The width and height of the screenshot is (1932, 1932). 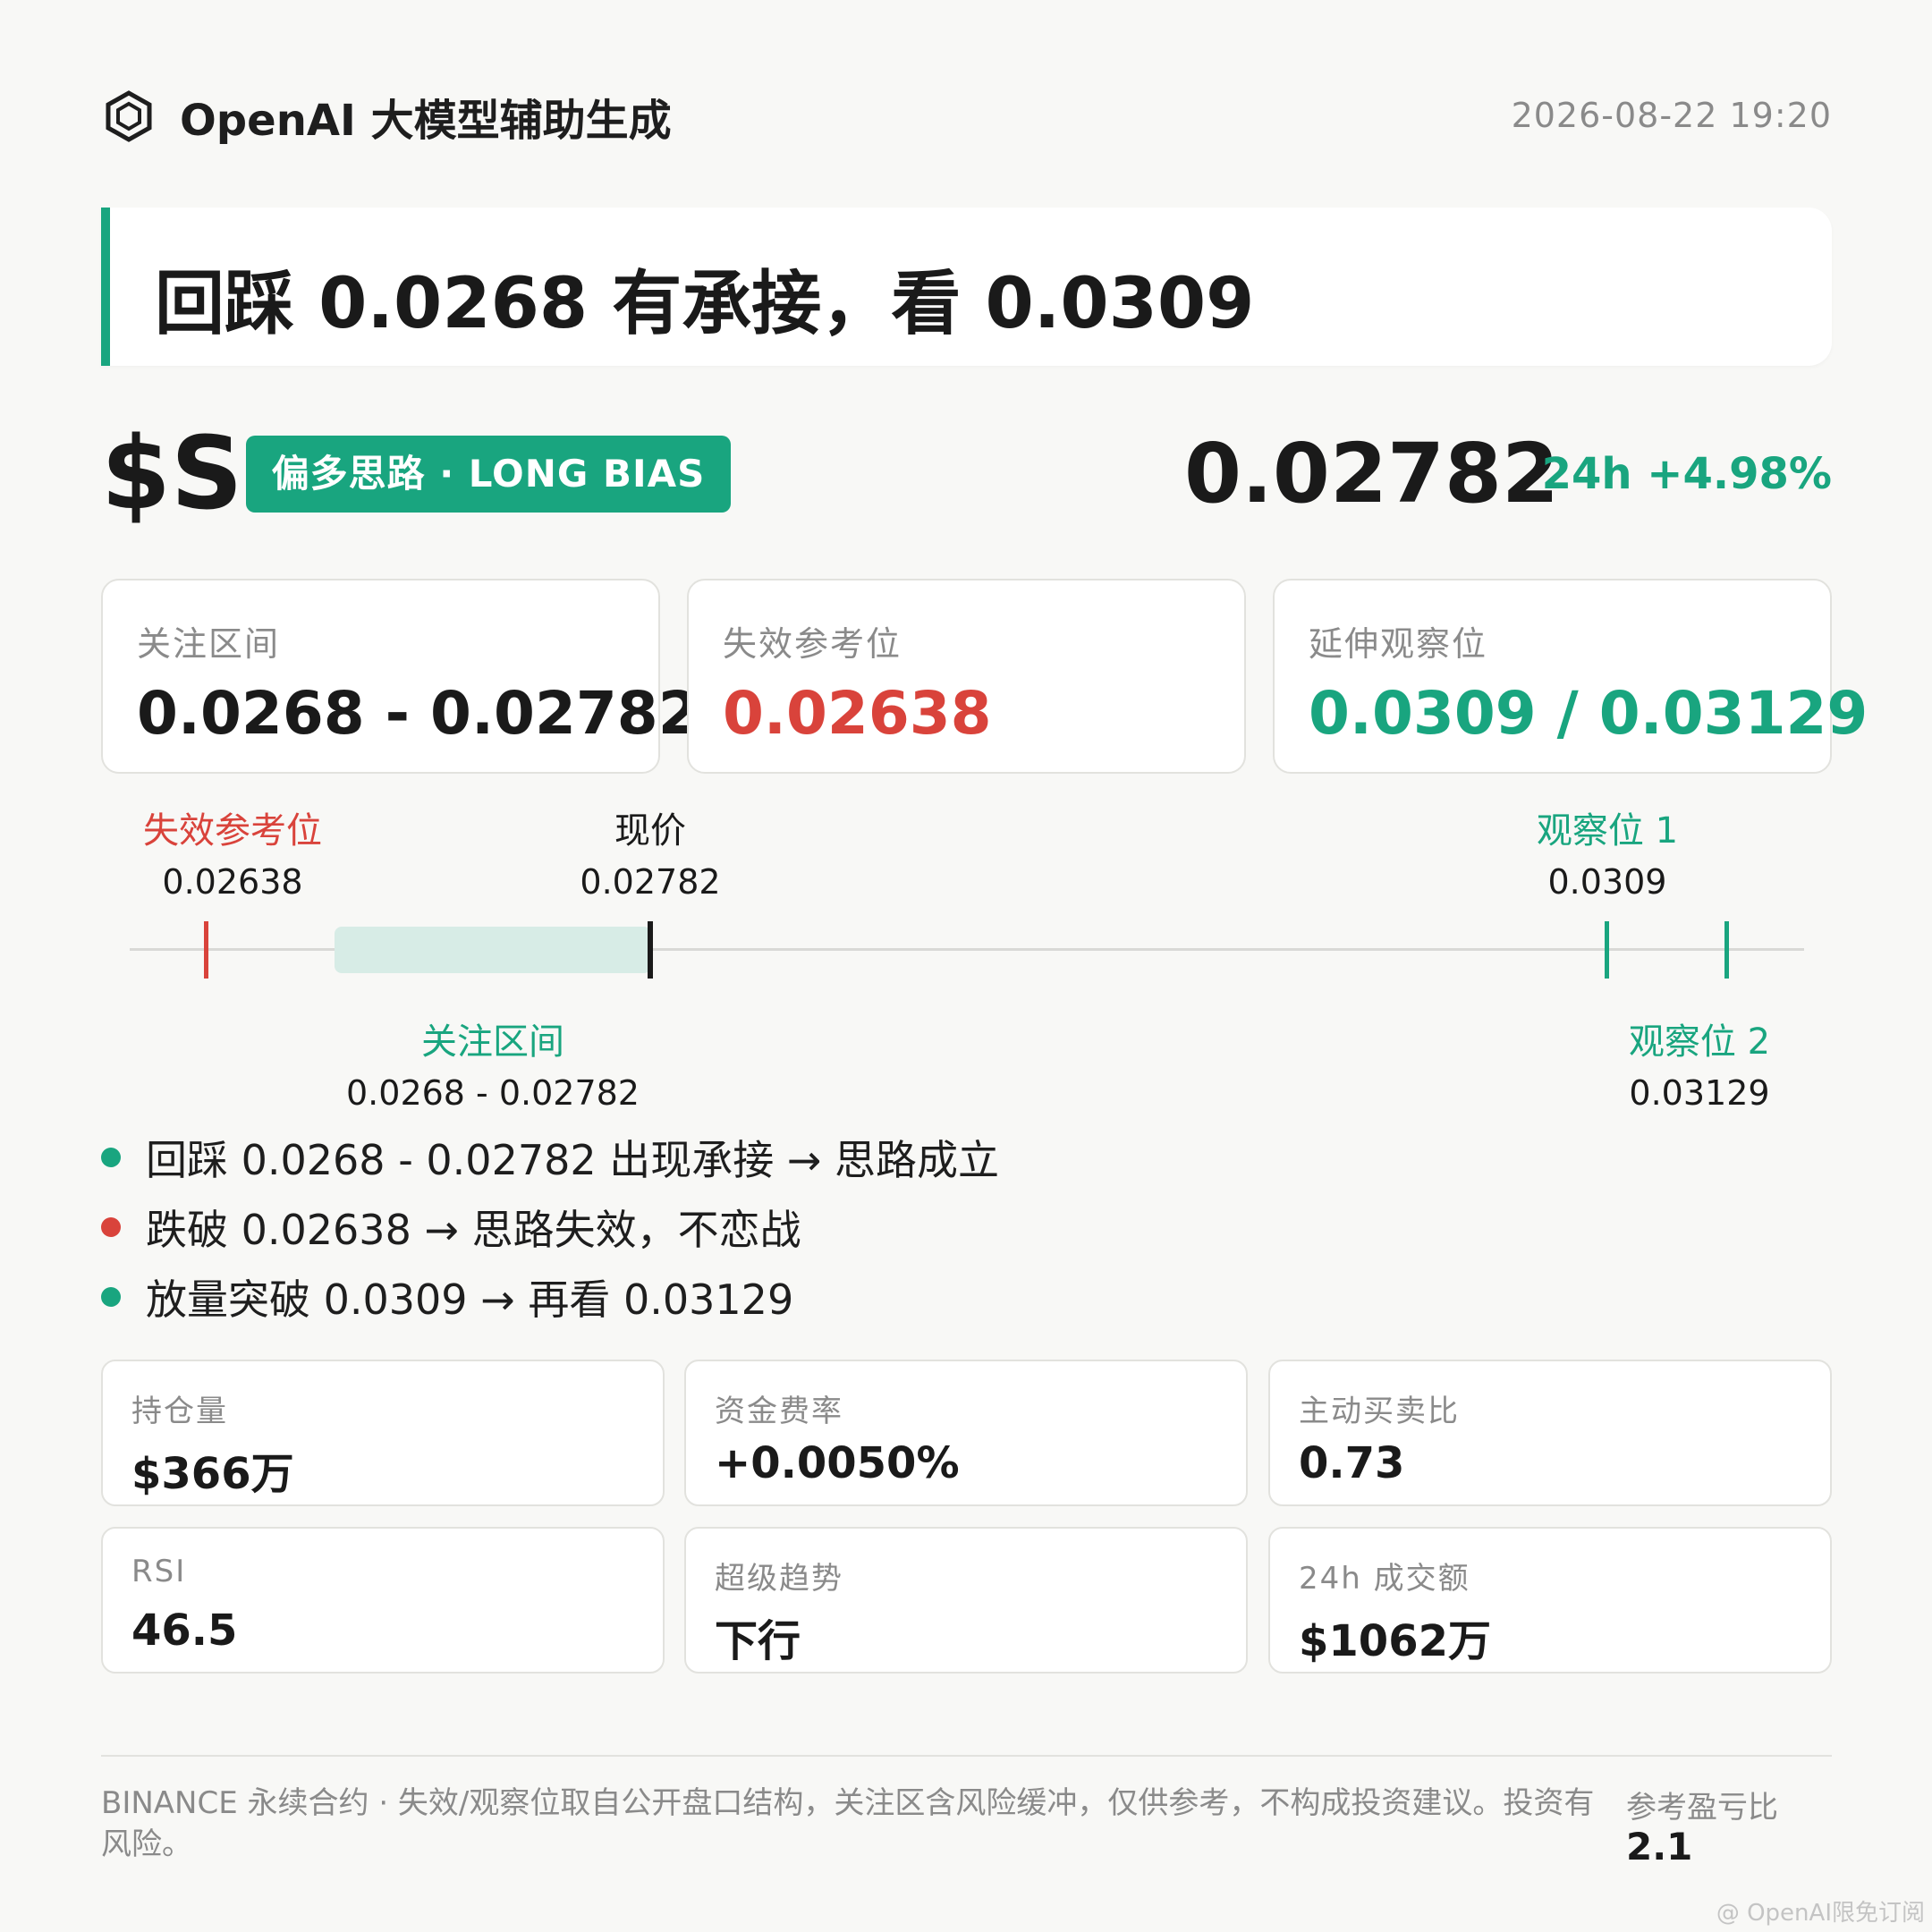 I want to click on current-price-tick, so click(x=650, y=950).